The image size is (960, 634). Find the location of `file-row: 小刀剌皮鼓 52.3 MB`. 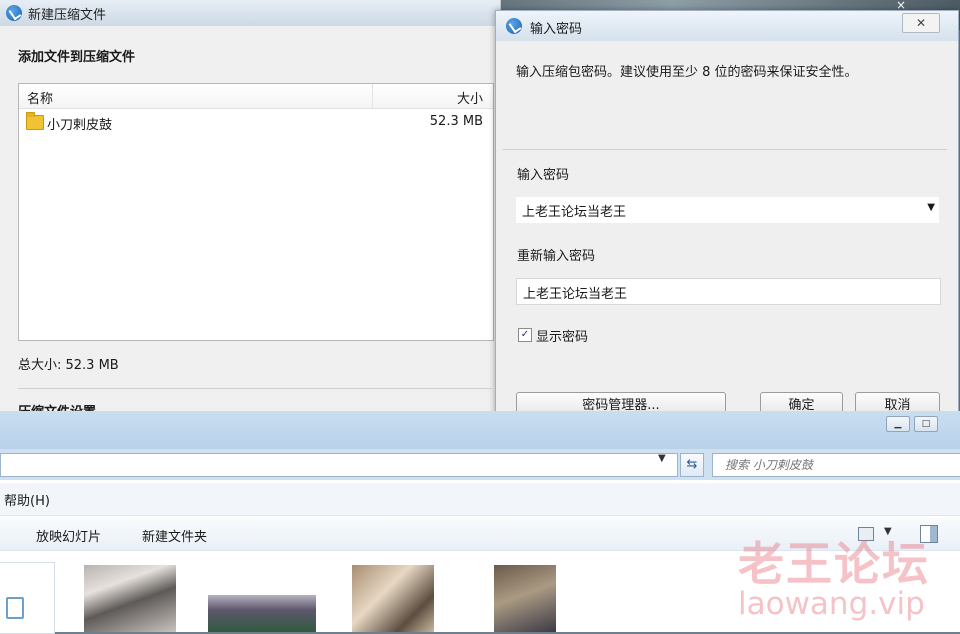

file-row: 小刀剌皮鼓 52.3 MB is located at coordinates (256, 123).